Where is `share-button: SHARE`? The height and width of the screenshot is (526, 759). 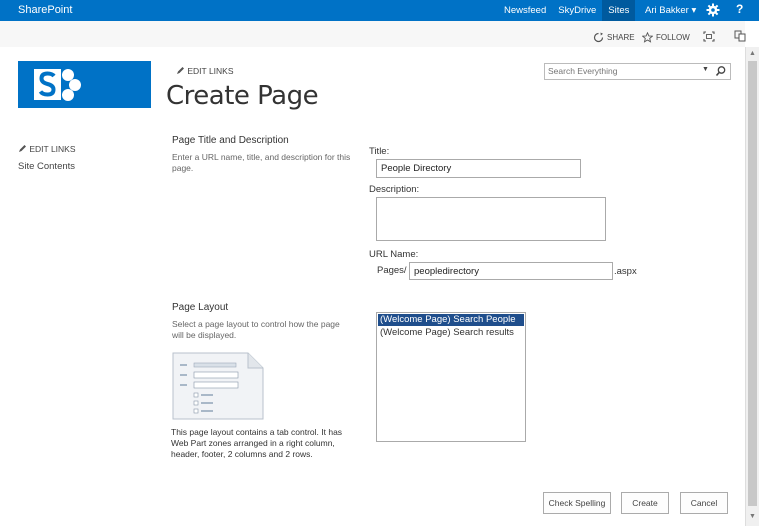 share-button: SHARE is located at coordinates (614, 37).